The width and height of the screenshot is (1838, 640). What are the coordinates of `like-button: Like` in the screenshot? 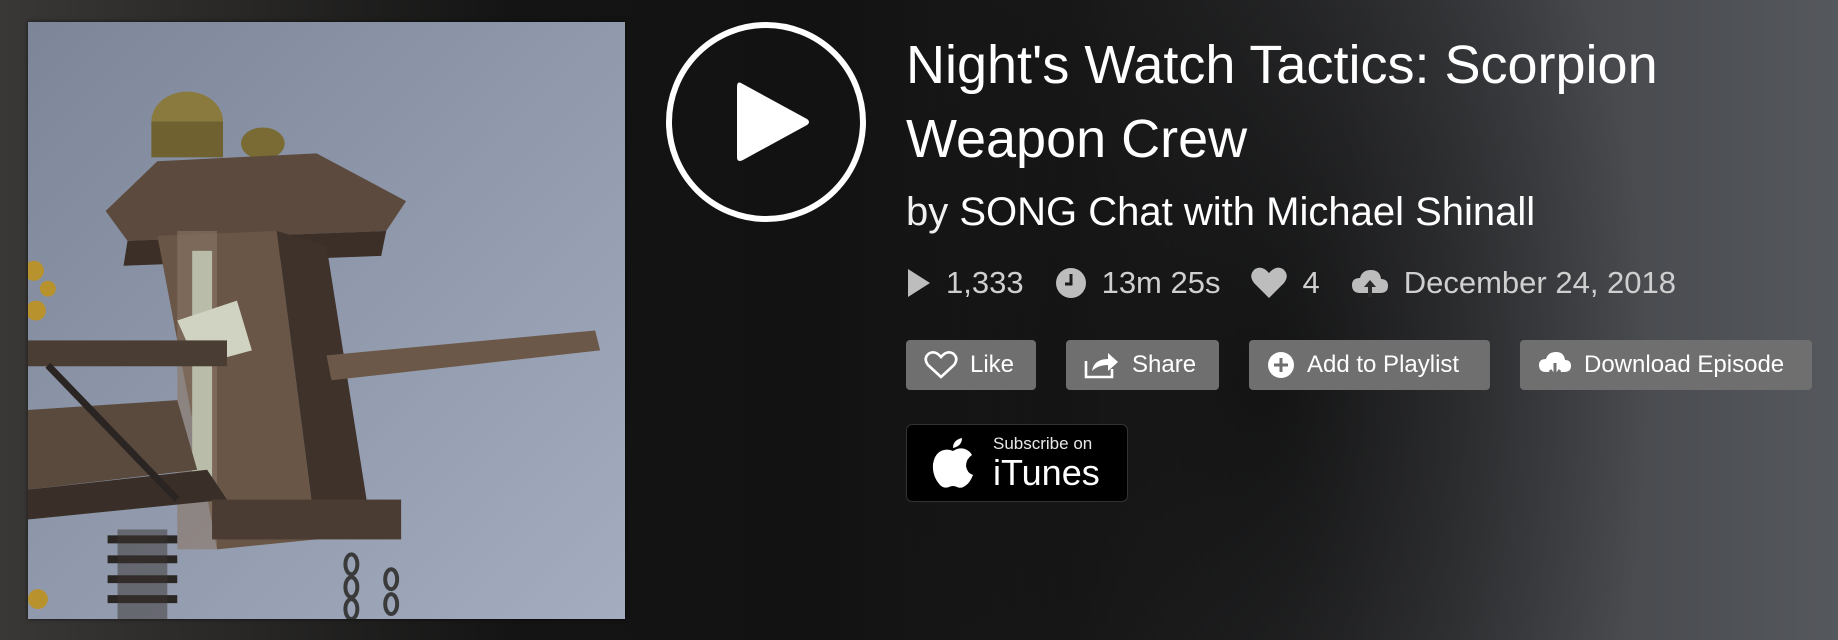 It's located at (971, 365).